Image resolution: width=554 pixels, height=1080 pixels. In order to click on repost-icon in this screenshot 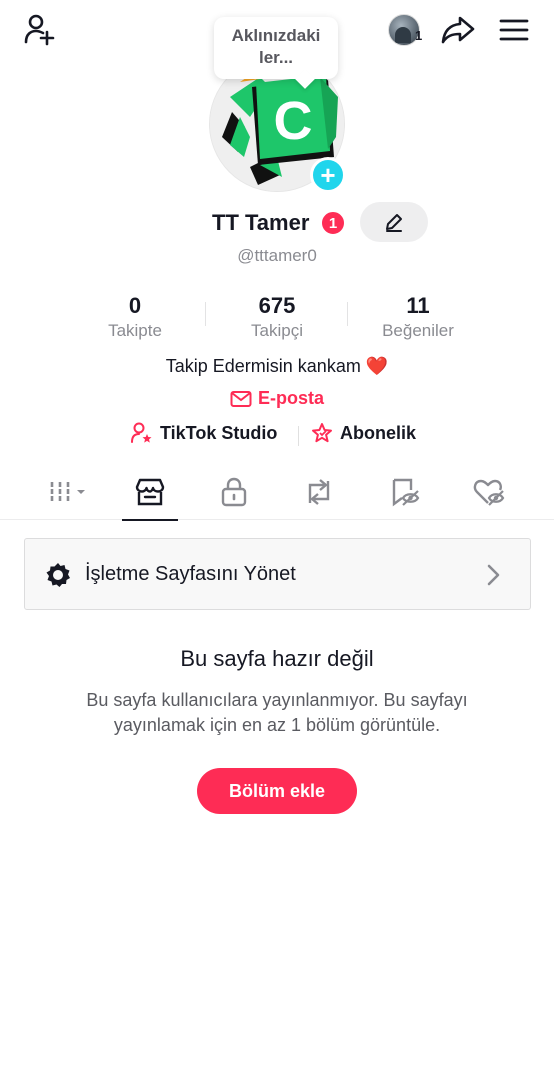, I will do `click(319, 492)`.